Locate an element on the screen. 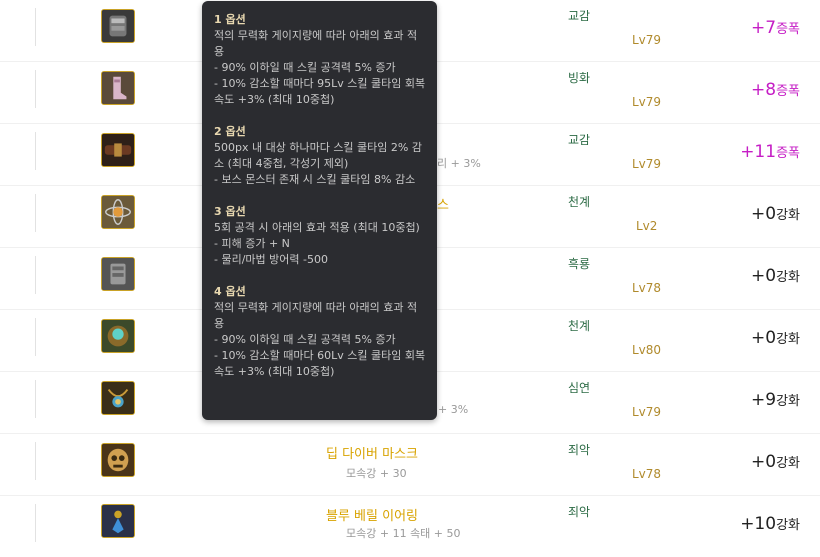 The image size is (820, 557). set-name: 빙화 is located at coordinates (579, 78).